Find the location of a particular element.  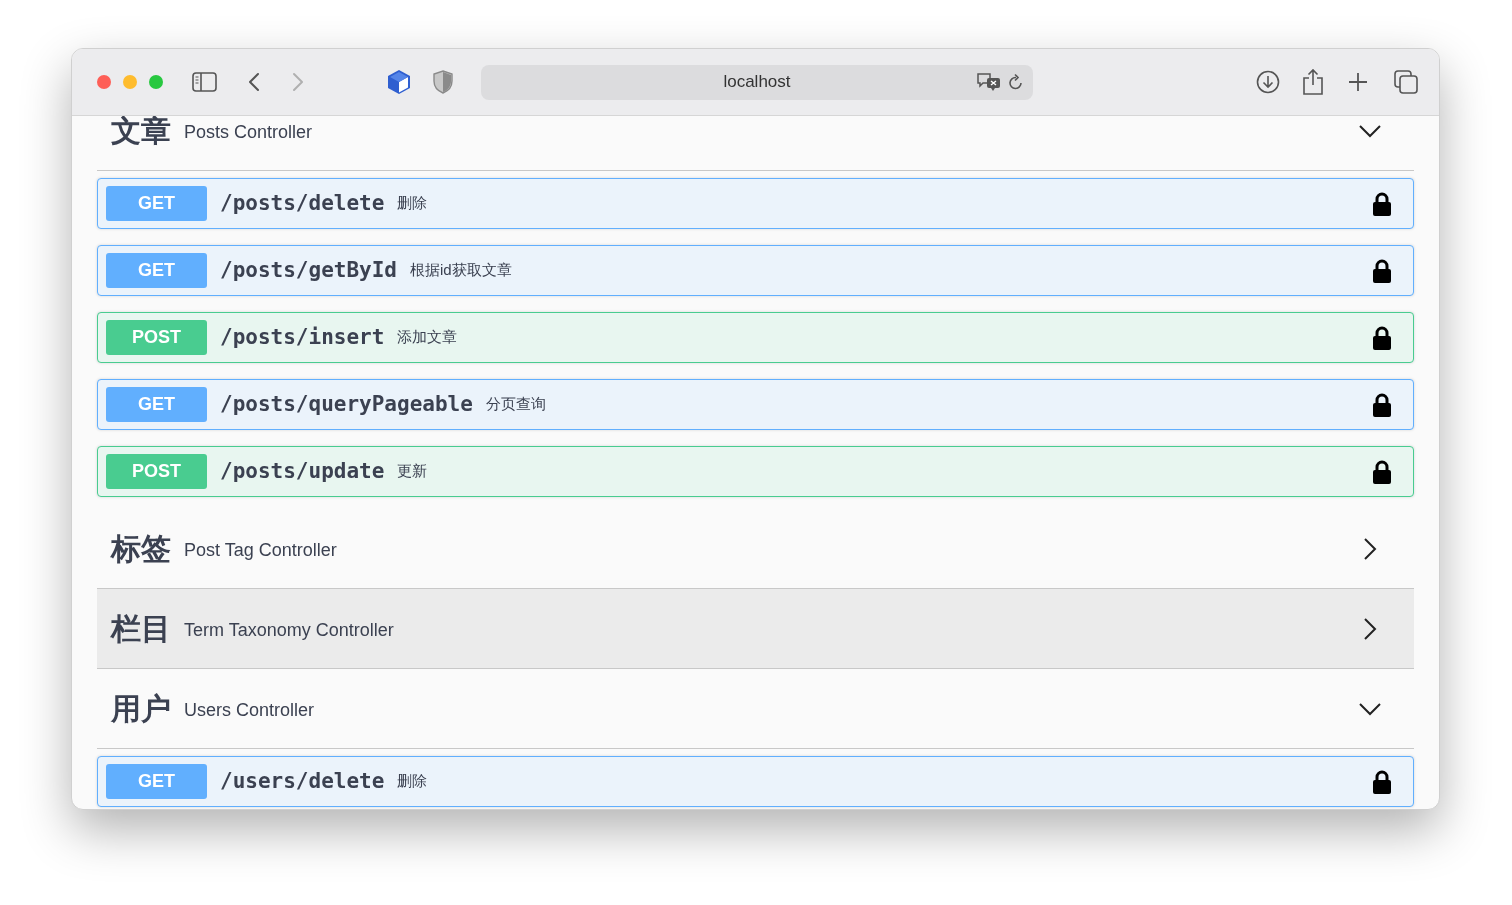

translate-icon is located at coordinates (989, 82).